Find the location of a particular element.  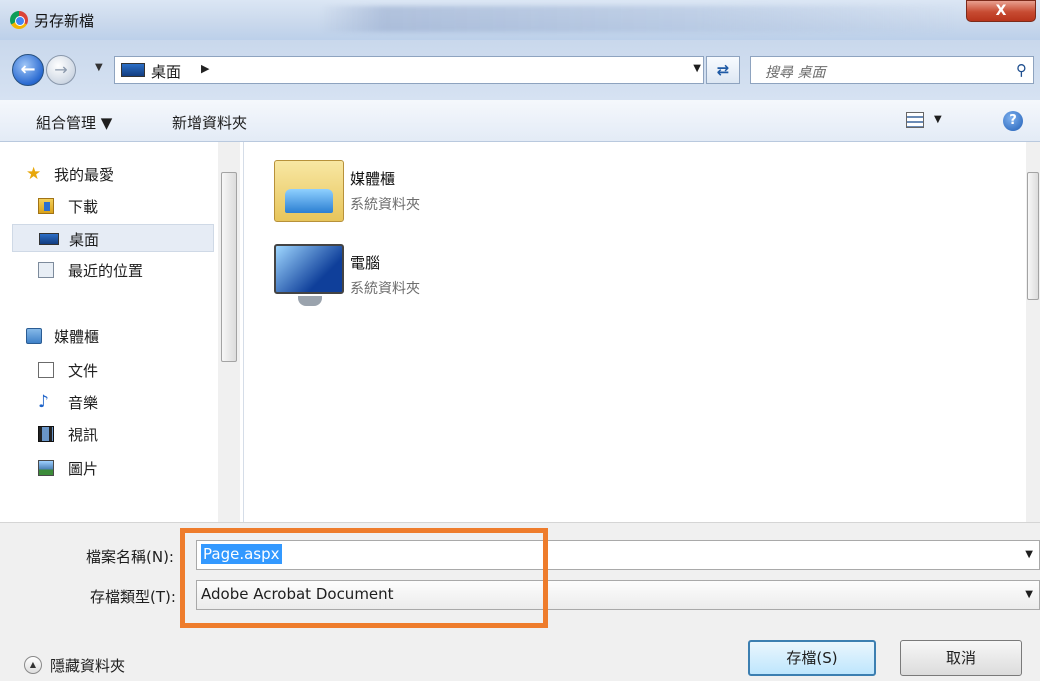

hide-folders-label: 隱藏資料夾 is located at coordinates (87, 665).